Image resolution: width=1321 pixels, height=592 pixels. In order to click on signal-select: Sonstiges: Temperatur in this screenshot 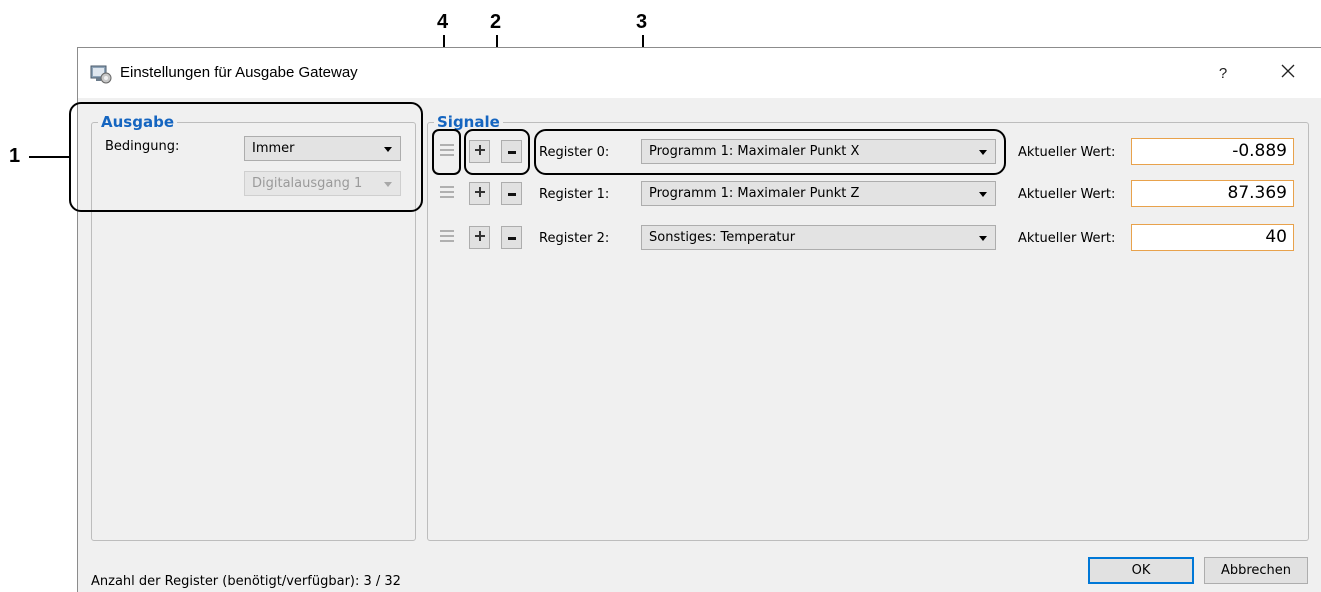, I will do `click(818, 237)`.